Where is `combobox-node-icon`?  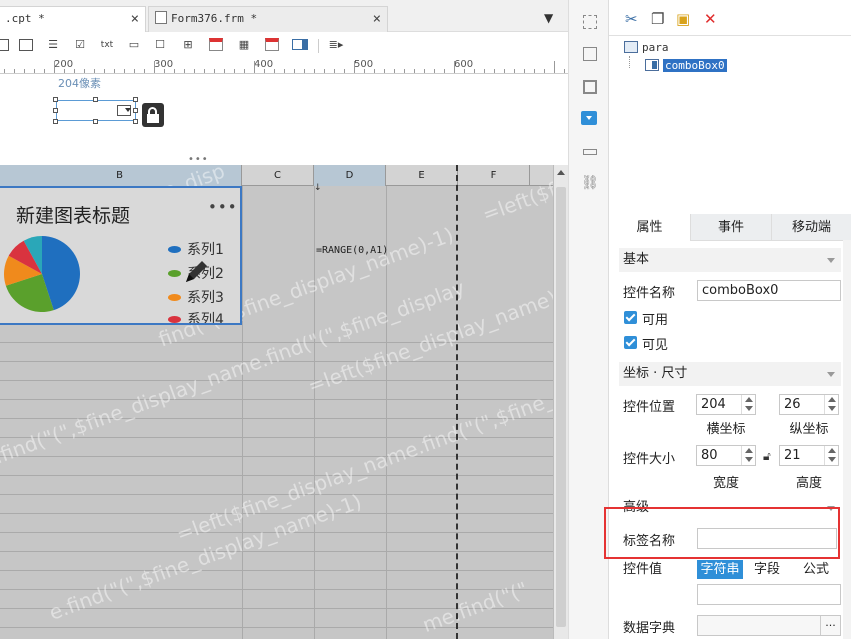
combobox-node-icon is located at coordinates (652, 65).